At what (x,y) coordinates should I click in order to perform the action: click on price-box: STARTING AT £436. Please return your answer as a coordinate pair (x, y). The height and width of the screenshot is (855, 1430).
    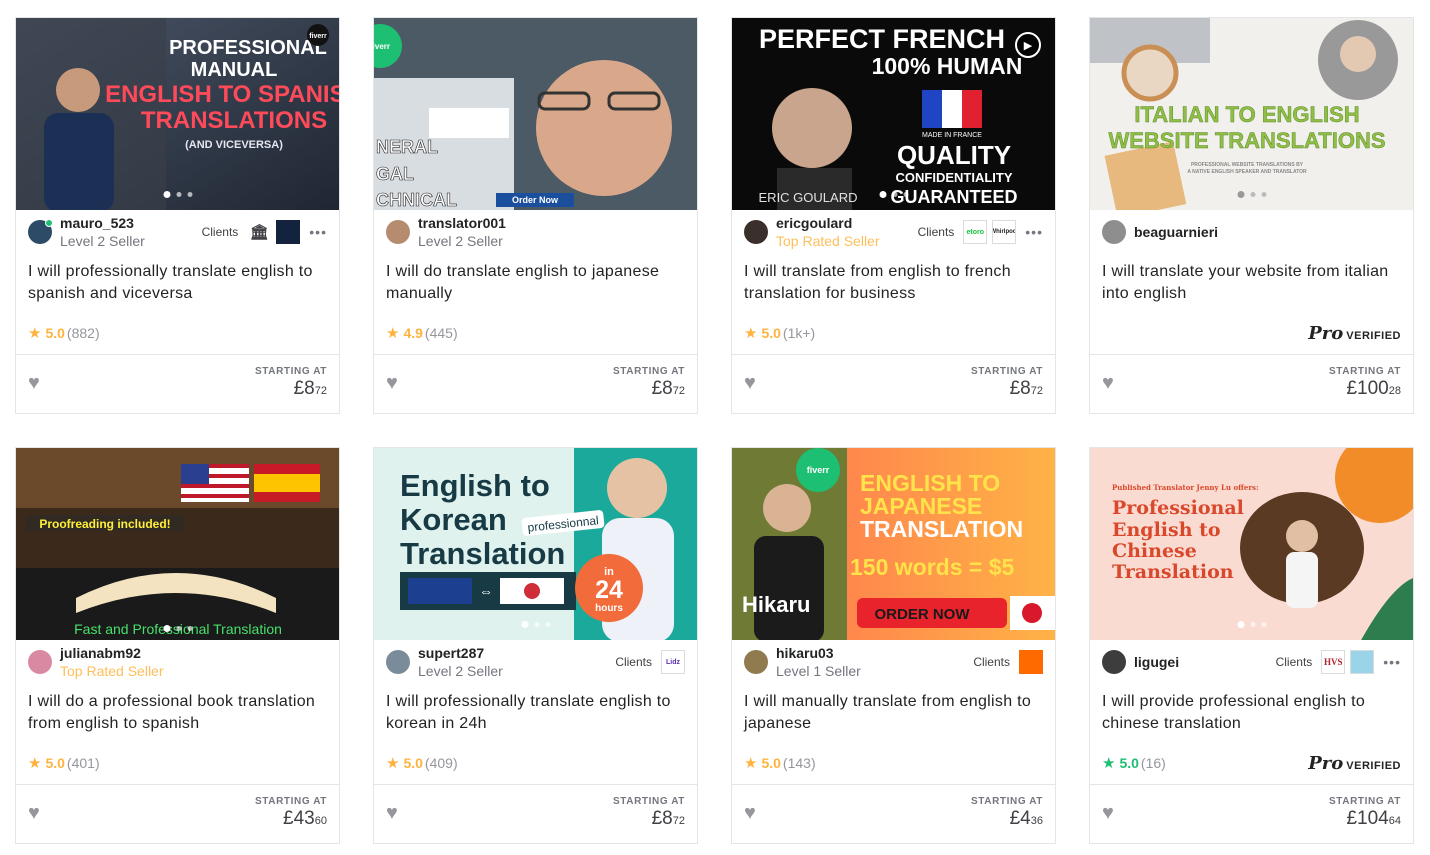
    Looking at the image, I should click on (1007, 813).